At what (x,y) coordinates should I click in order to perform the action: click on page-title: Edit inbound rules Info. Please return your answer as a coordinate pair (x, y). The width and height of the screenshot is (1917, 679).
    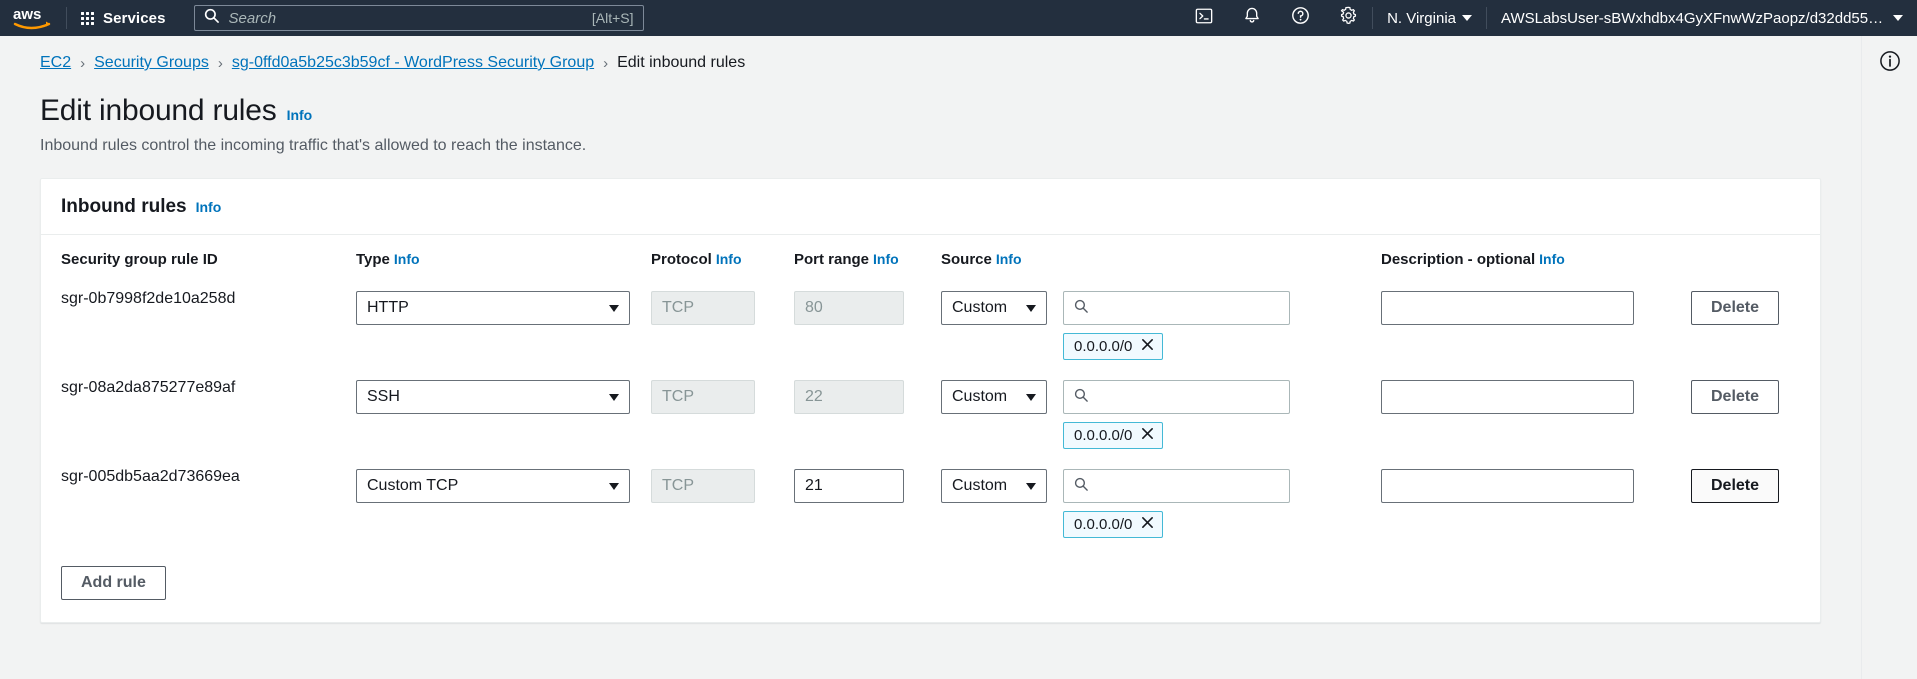
    Looking at the image, I should click on (950, 111).